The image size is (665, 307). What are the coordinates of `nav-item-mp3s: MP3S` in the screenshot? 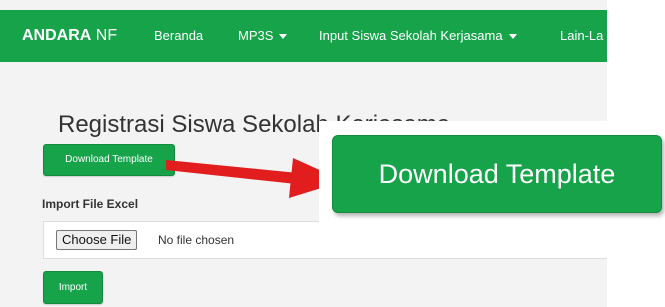 It's located at (263, 36).